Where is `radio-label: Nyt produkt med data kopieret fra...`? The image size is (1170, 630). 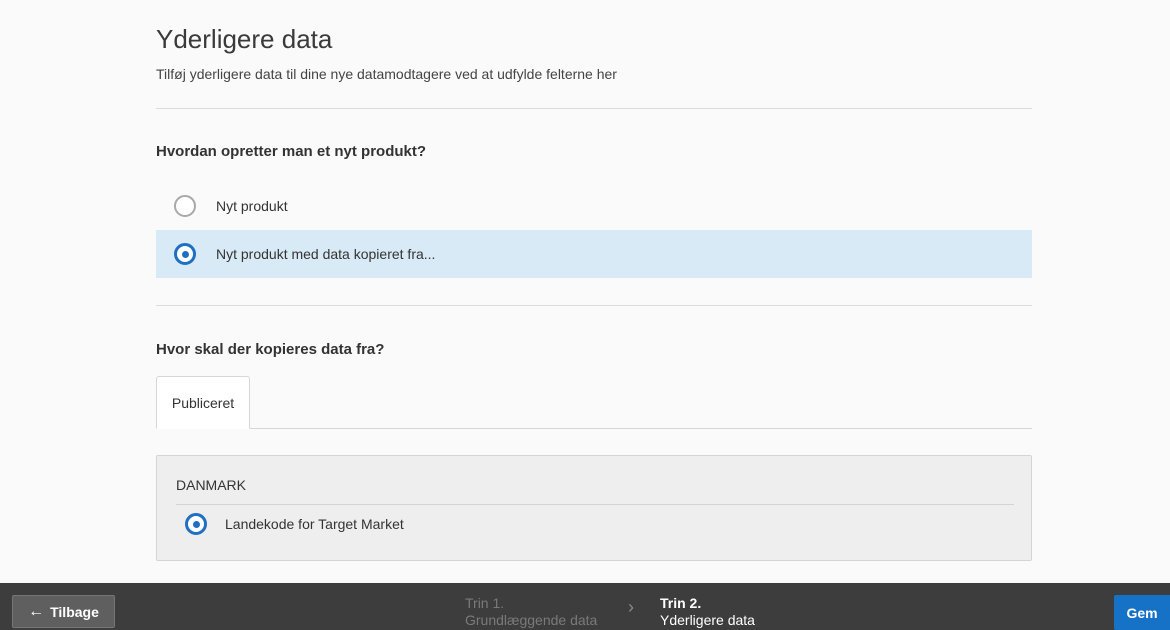 radio-label: Nyt produkt med data kopieret fra... is located at coordinates (326, 254).